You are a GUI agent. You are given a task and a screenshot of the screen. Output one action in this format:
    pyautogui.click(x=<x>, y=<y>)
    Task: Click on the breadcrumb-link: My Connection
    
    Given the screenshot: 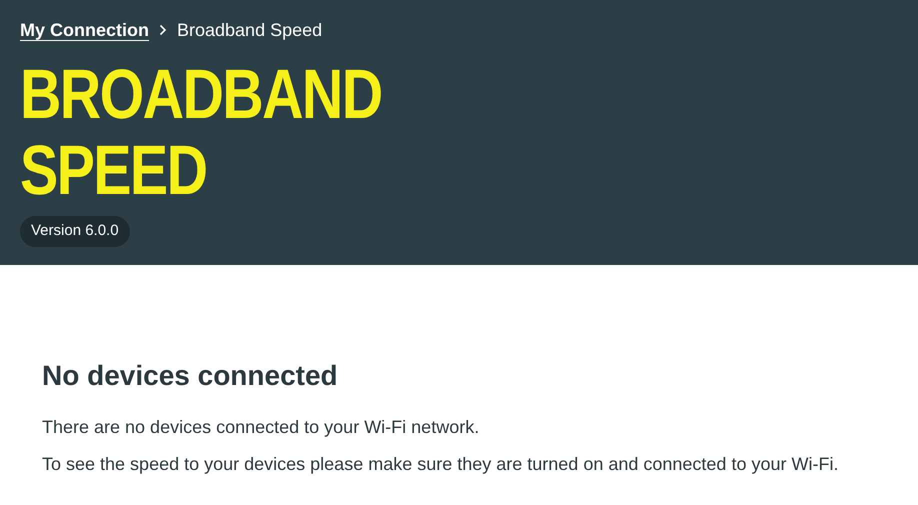 What is the action you would take?
    pyautogui.click(x=84, y=30)
    